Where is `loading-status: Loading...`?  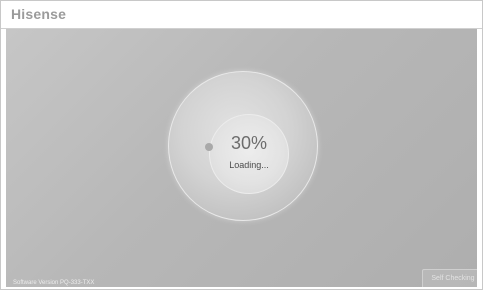
loading-status: Loading... is located at coordinates (249, 165).